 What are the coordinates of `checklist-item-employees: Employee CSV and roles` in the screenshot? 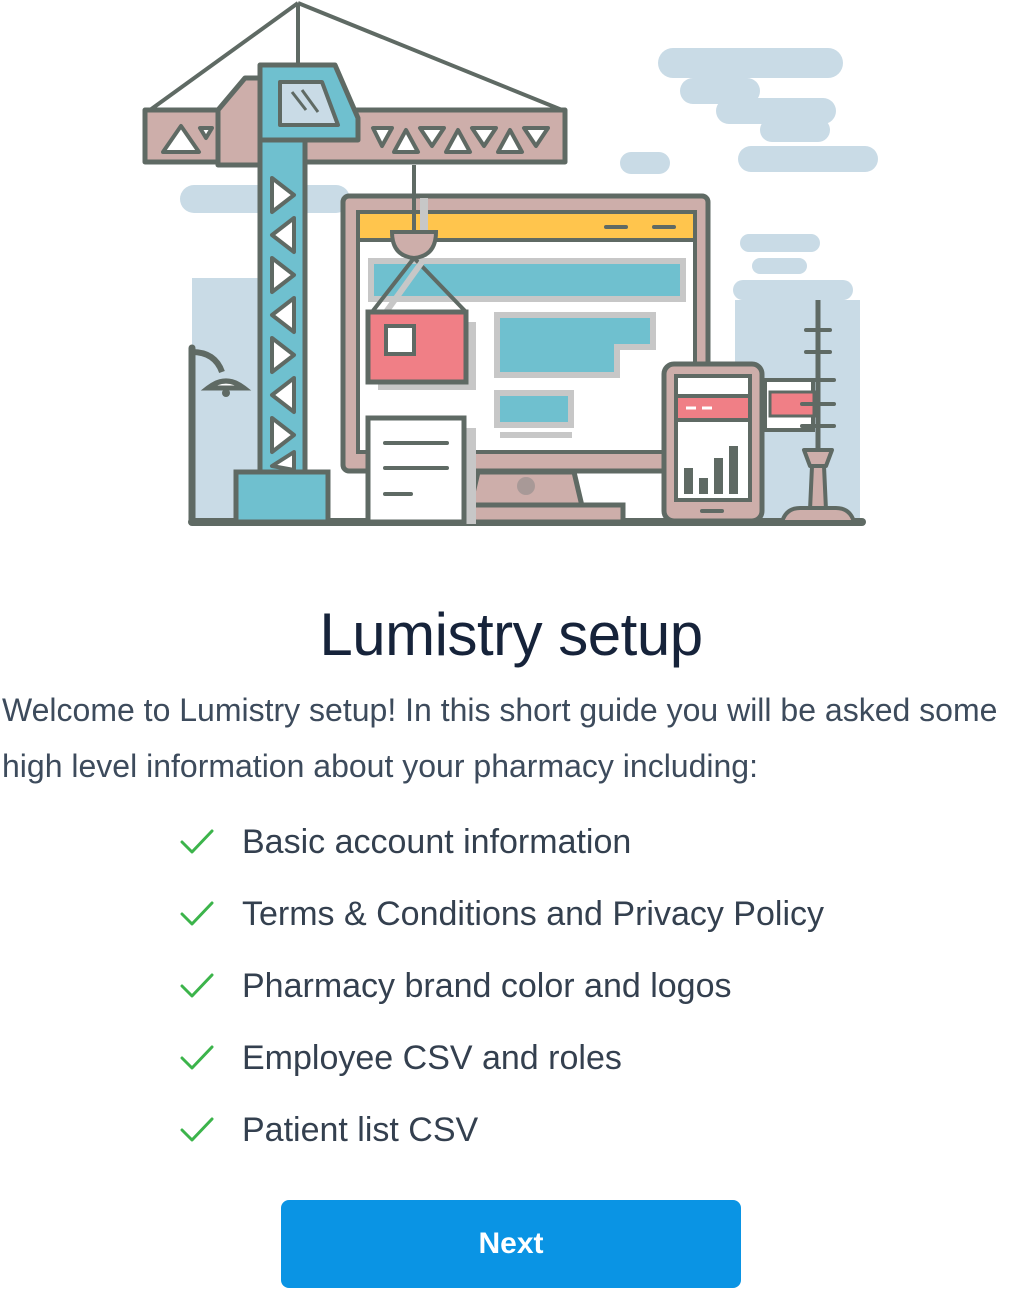 It's located at (502, 1058).